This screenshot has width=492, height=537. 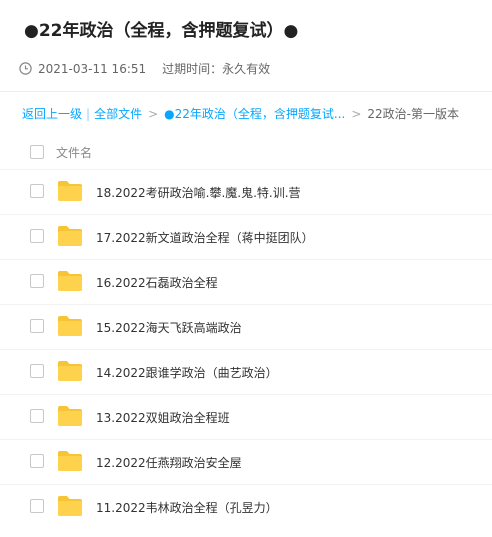 What do you see at coordinates (161, 31) in the screenshot?
I see `share-title: ●22年政治（全程，含押题复试）●` at bounding box center [161, 31].